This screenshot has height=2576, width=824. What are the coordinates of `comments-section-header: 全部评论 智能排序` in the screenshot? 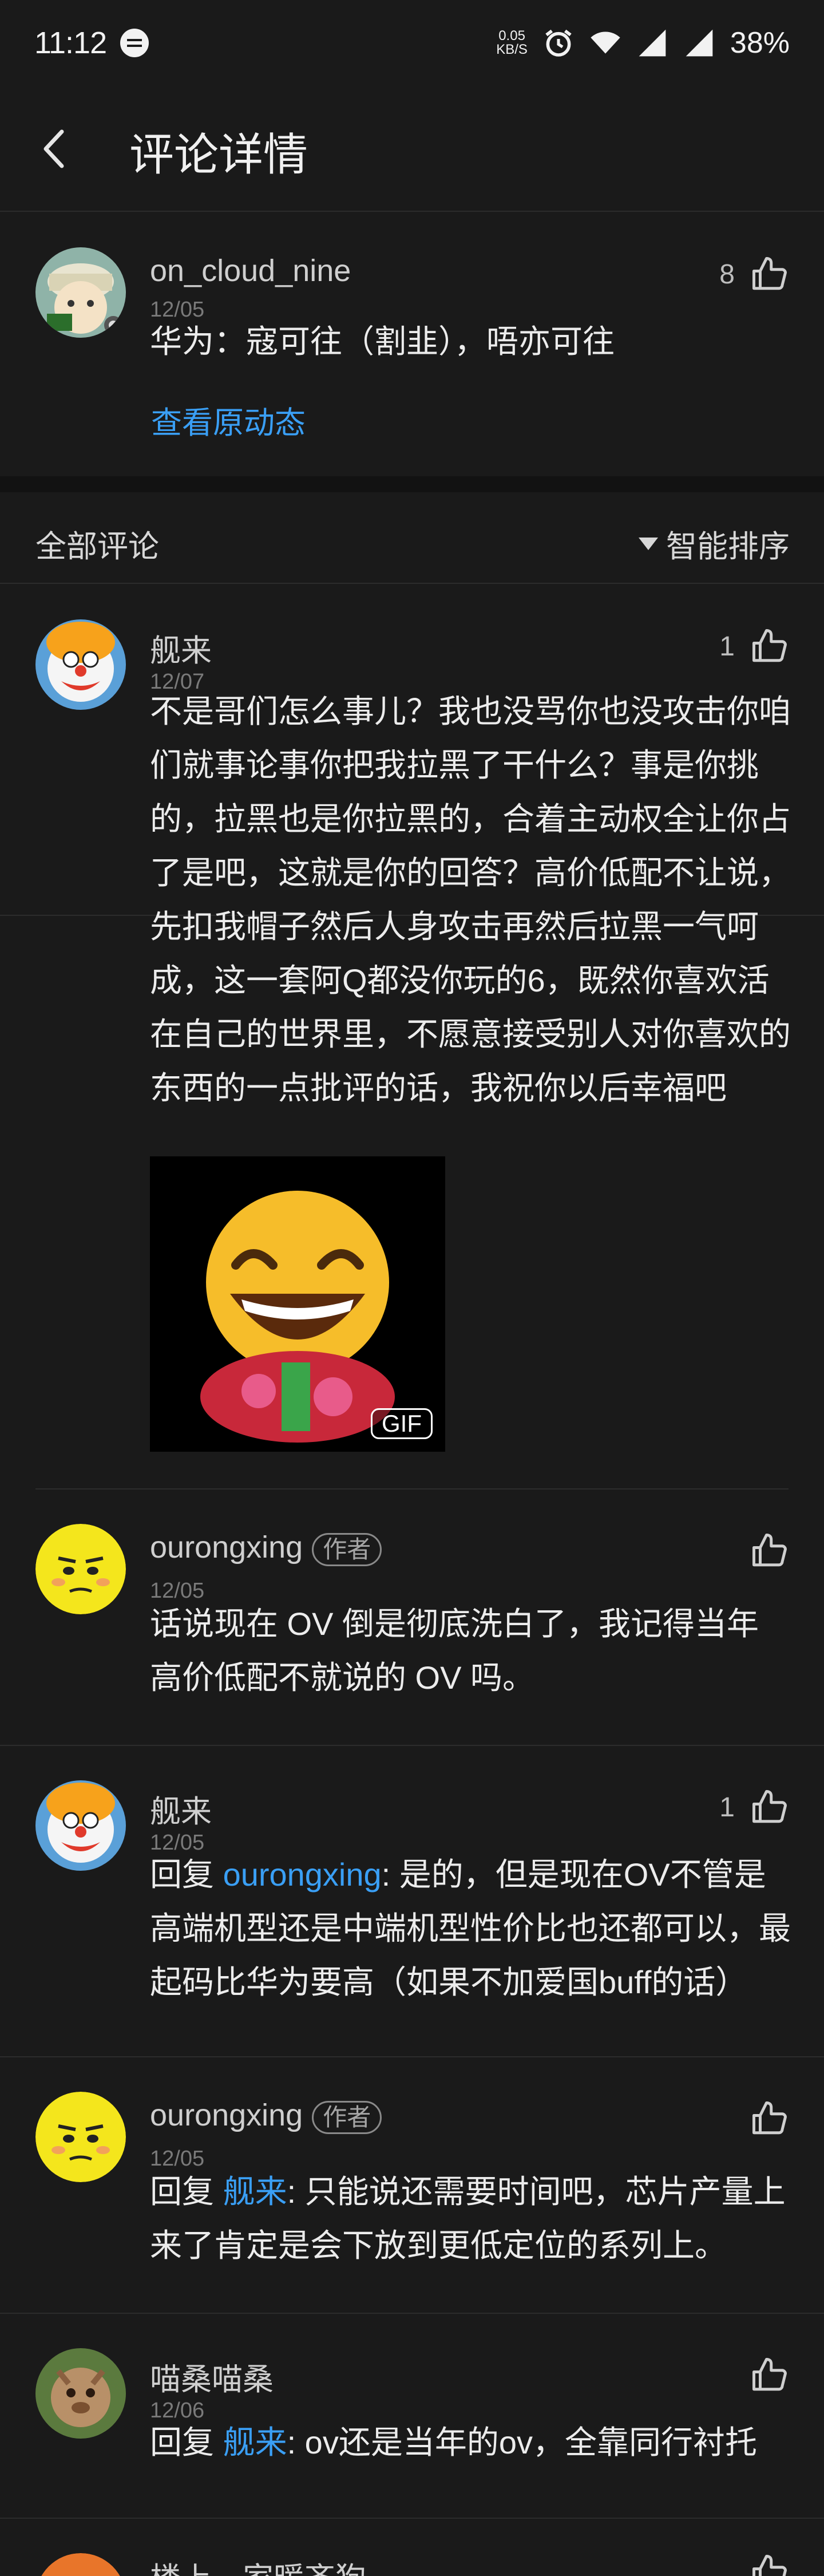 It's located at (412, 538).